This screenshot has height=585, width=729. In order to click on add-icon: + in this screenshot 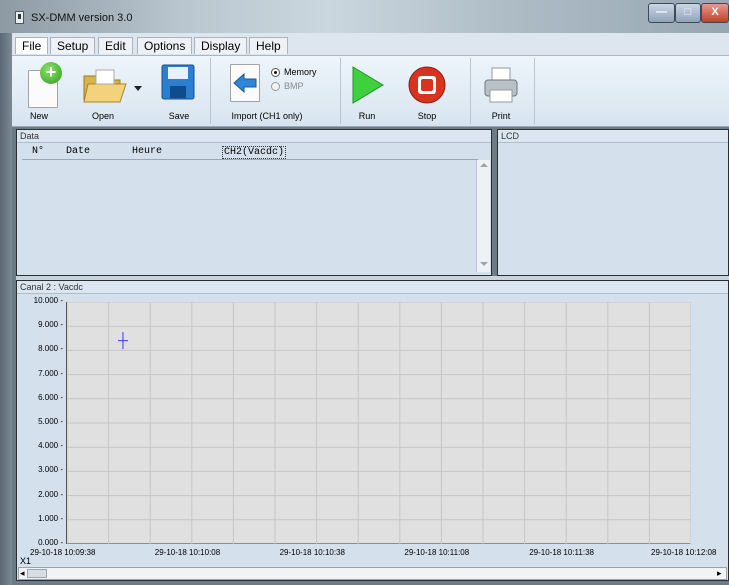, I will do `click(51, 73)`.